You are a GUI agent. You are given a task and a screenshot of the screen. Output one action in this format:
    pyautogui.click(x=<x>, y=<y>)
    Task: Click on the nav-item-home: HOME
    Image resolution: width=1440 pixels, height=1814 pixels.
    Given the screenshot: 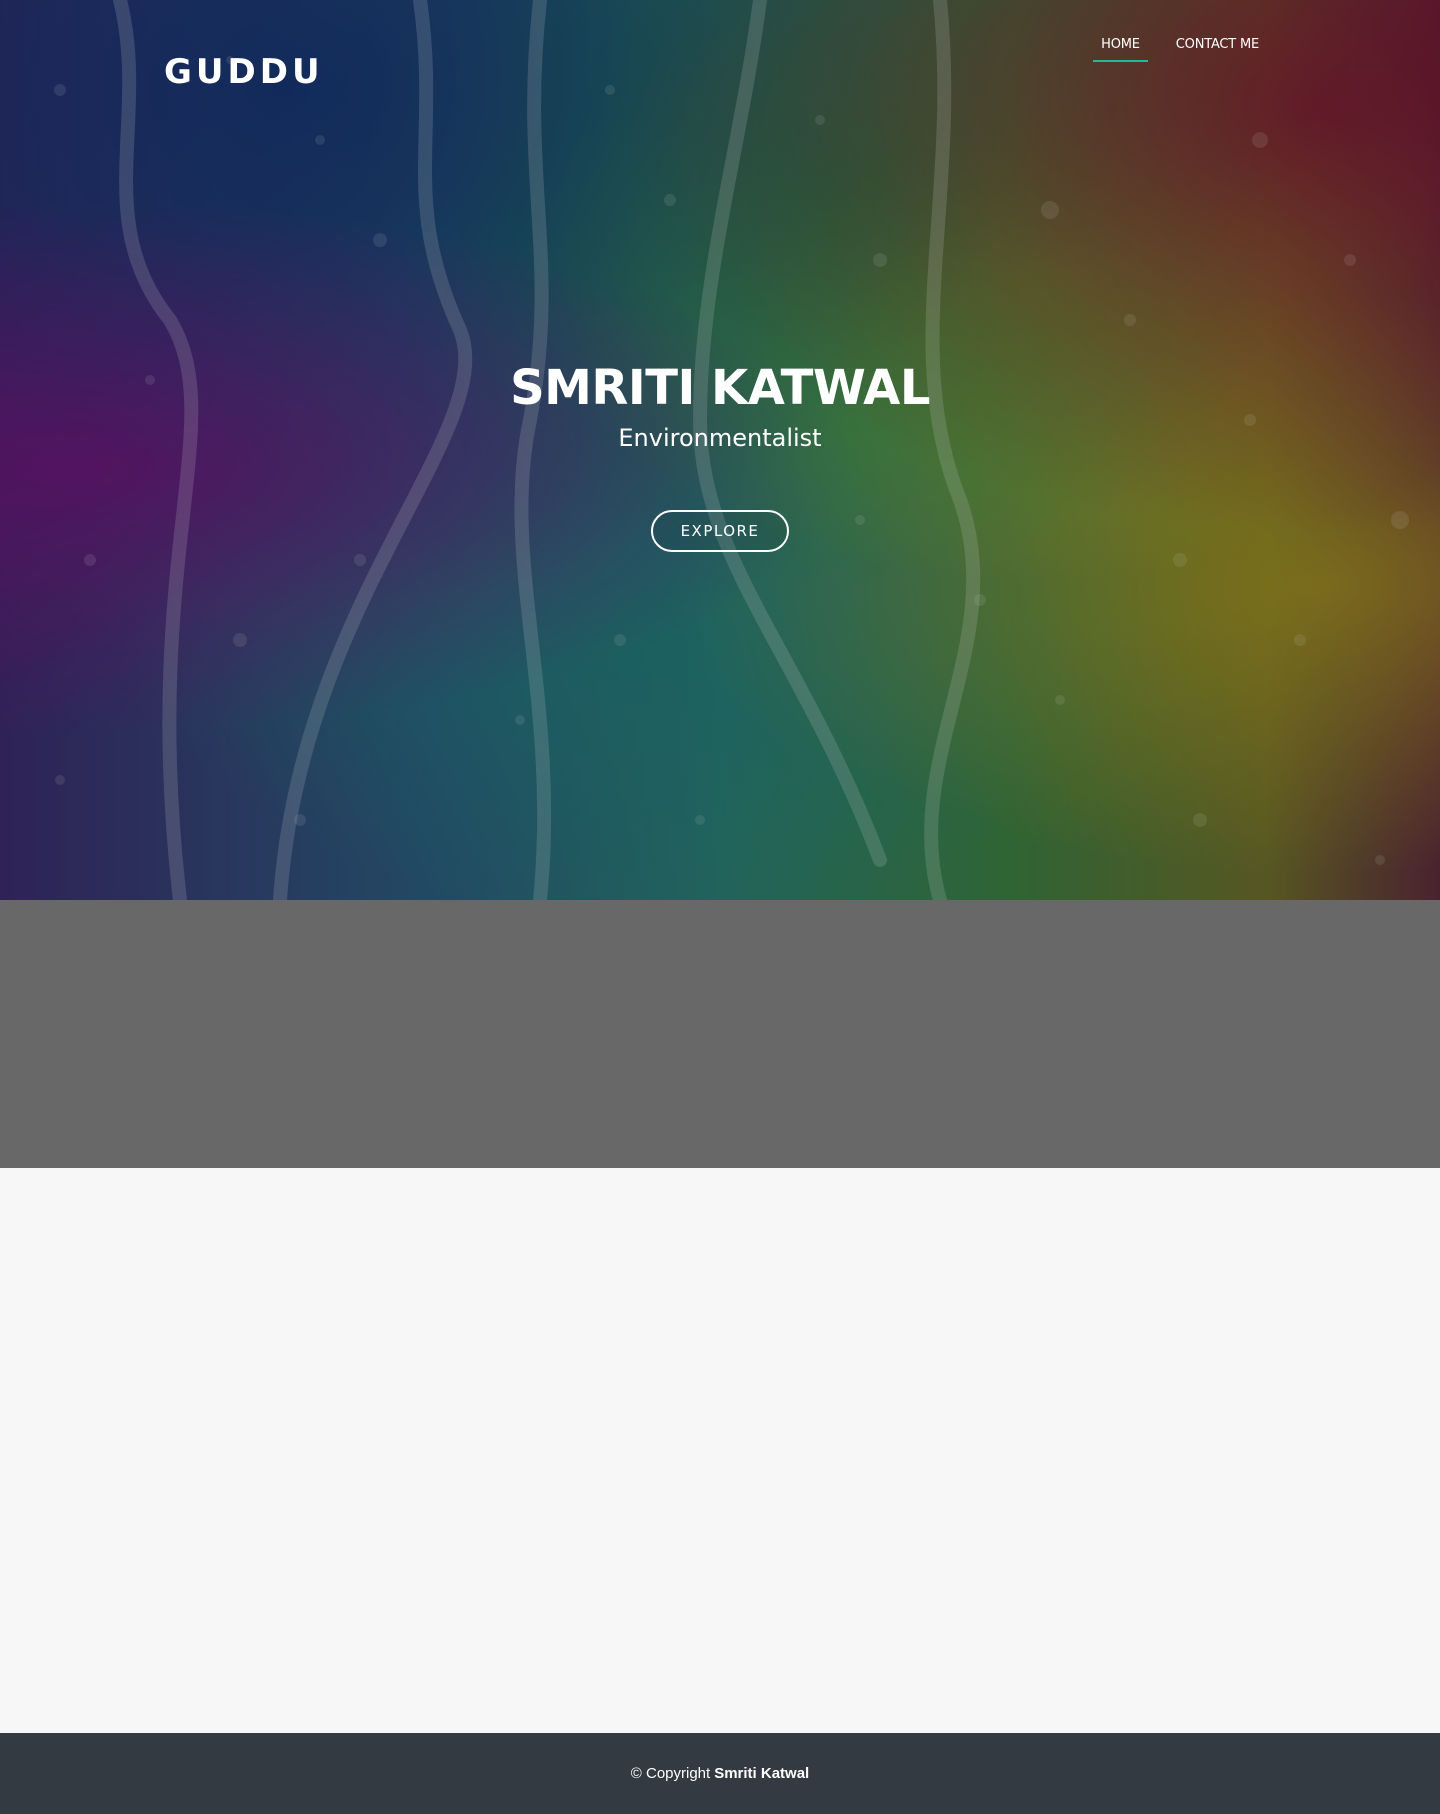 What is the action you would take?
    pyautogui.click(x=1120, y=47)
    